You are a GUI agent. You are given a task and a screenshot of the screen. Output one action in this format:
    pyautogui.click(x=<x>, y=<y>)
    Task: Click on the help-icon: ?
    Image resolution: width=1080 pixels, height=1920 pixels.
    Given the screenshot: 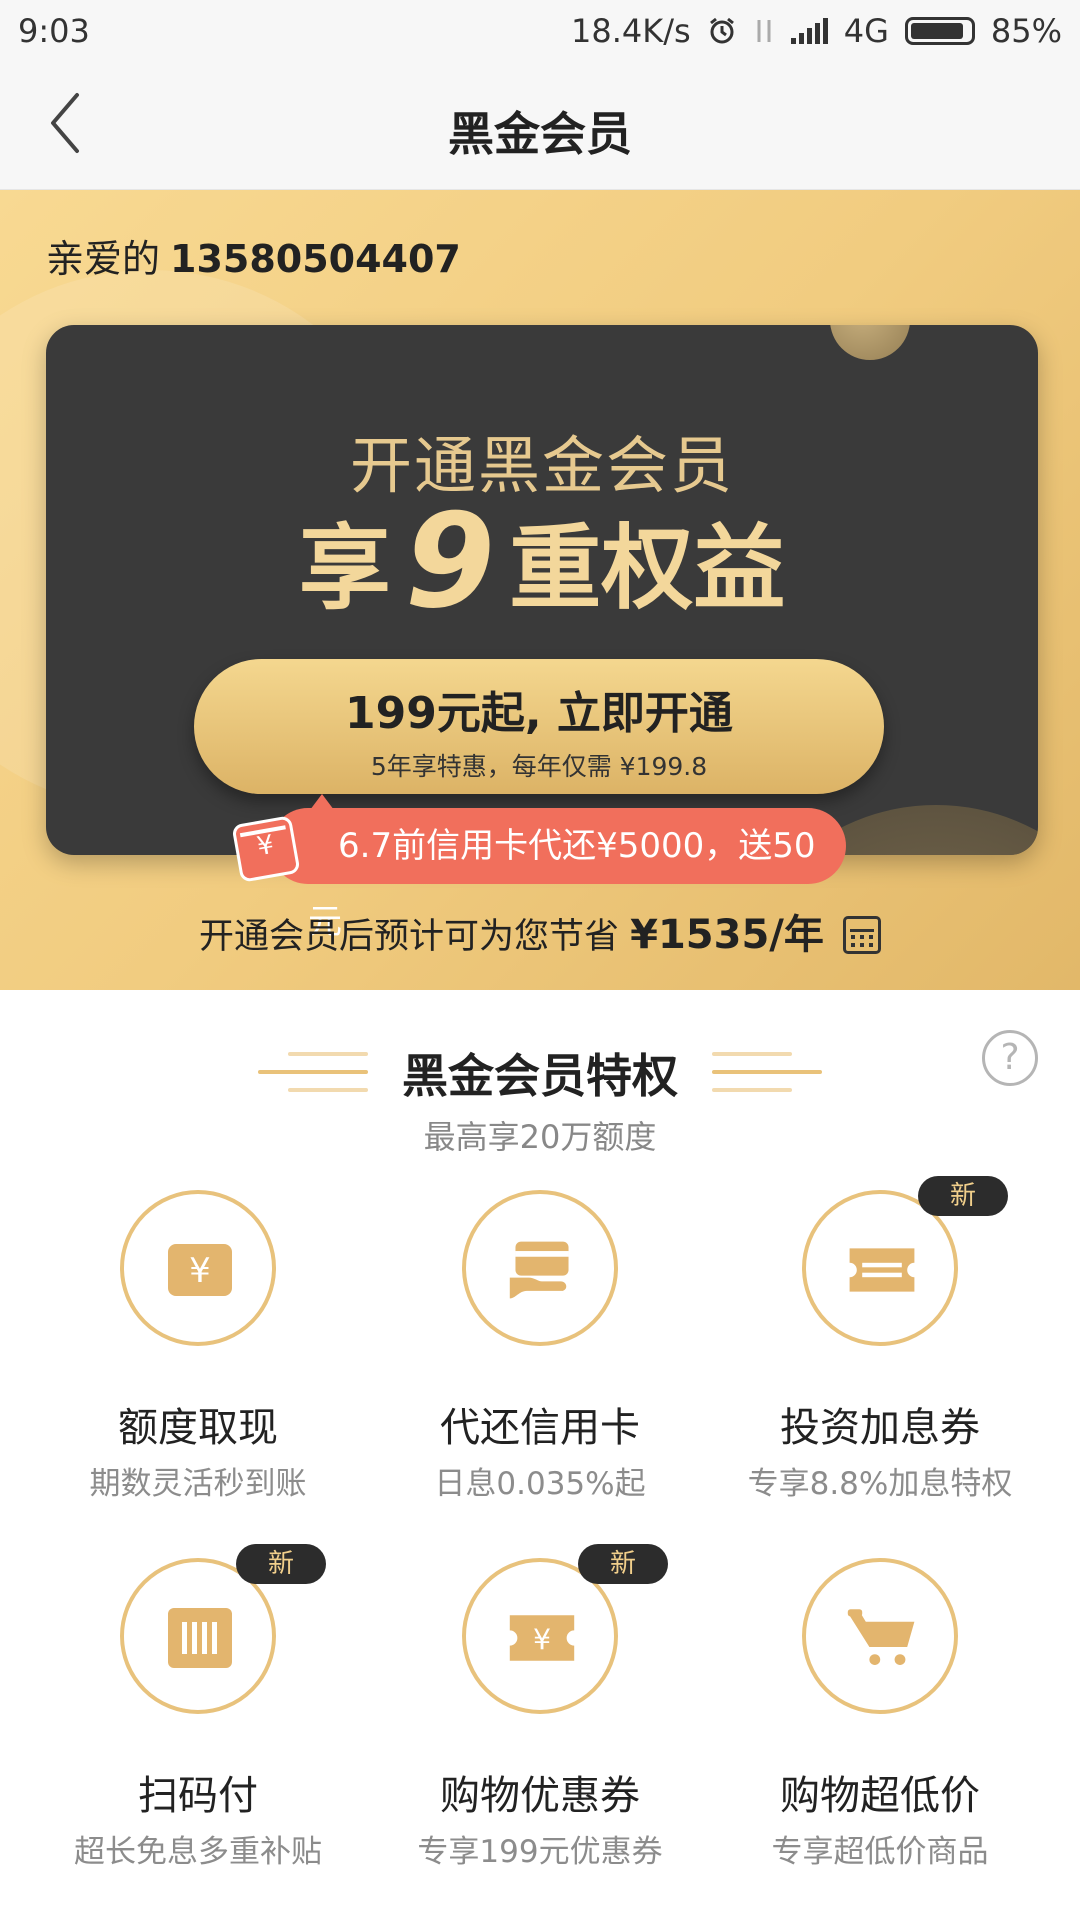 What is the action you would take?
    pyautogui.click(x=1010, y=1058)
    